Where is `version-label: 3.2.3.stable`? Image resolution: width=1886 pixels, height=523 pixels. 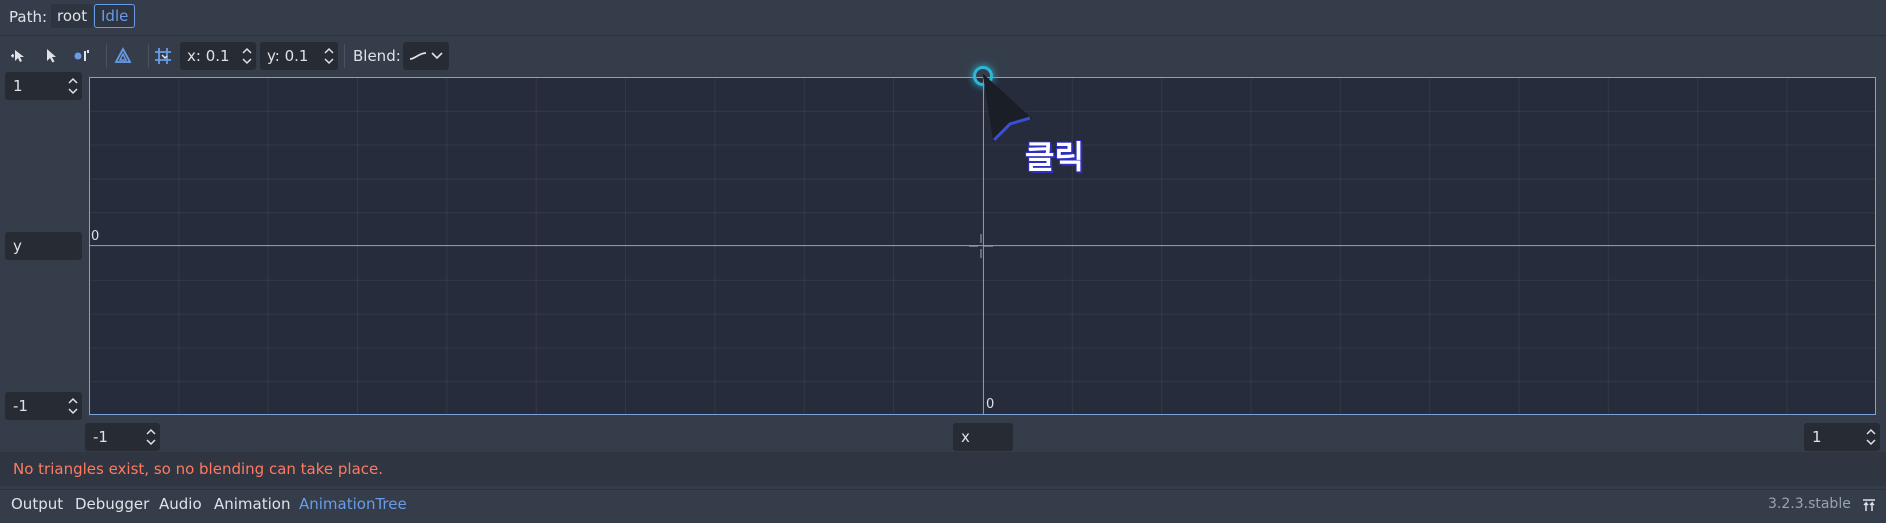
version-label: 3.2.3.stable is located at coordinates (1809, 504).